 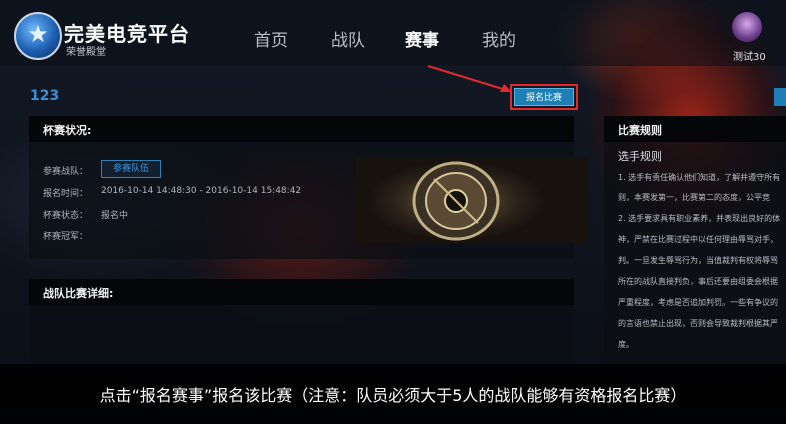 I want to click on signup-button: 报名比赛, so click(x=544, y=97).